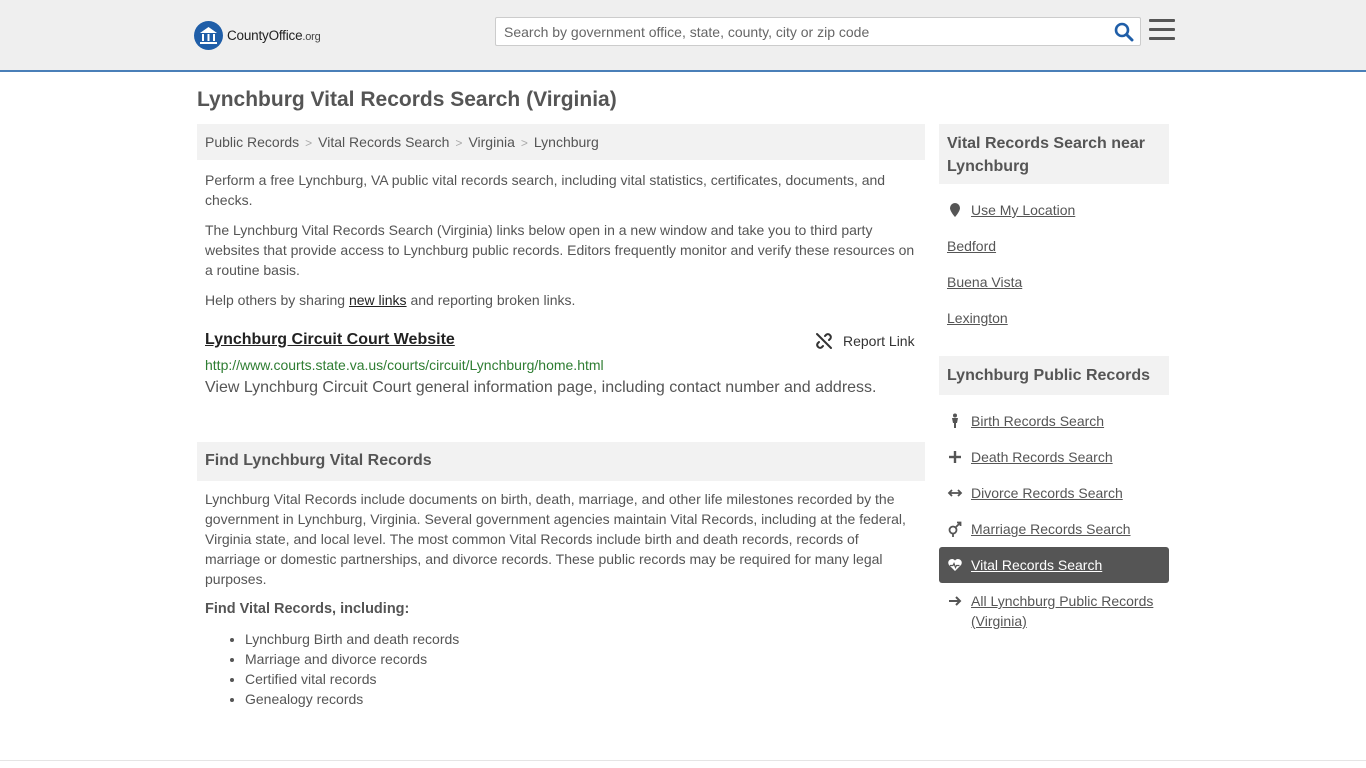 The height and width of the screenshot is (768, 1366). I want to click on search-input, so click(801, 31).